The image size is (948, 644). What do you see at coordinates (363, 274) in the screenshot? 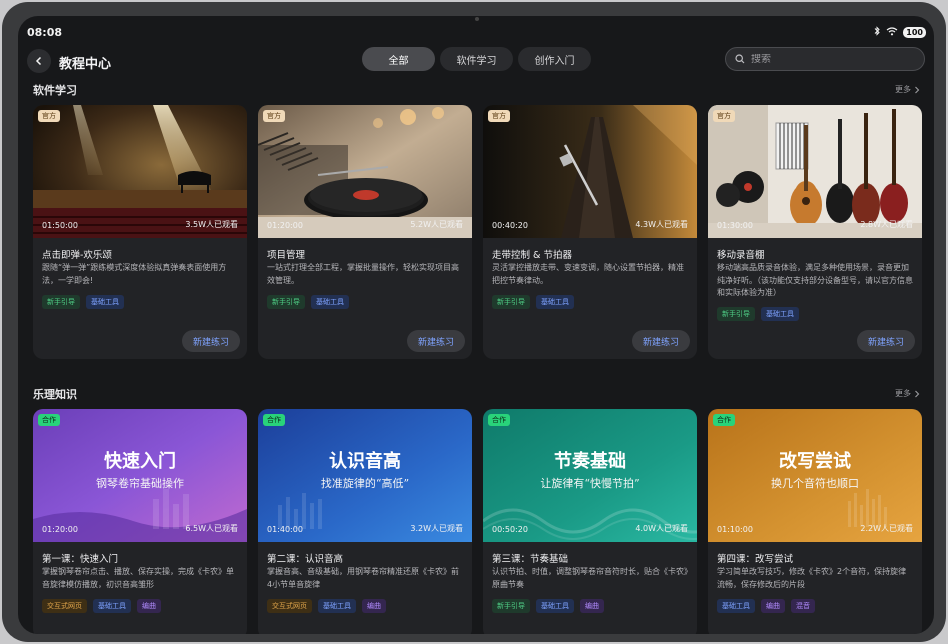
I see `card-description: 一站式打理全部工程，掌握批量操作，轻松实现项目高效管理。` at bounding box center [363, 274].